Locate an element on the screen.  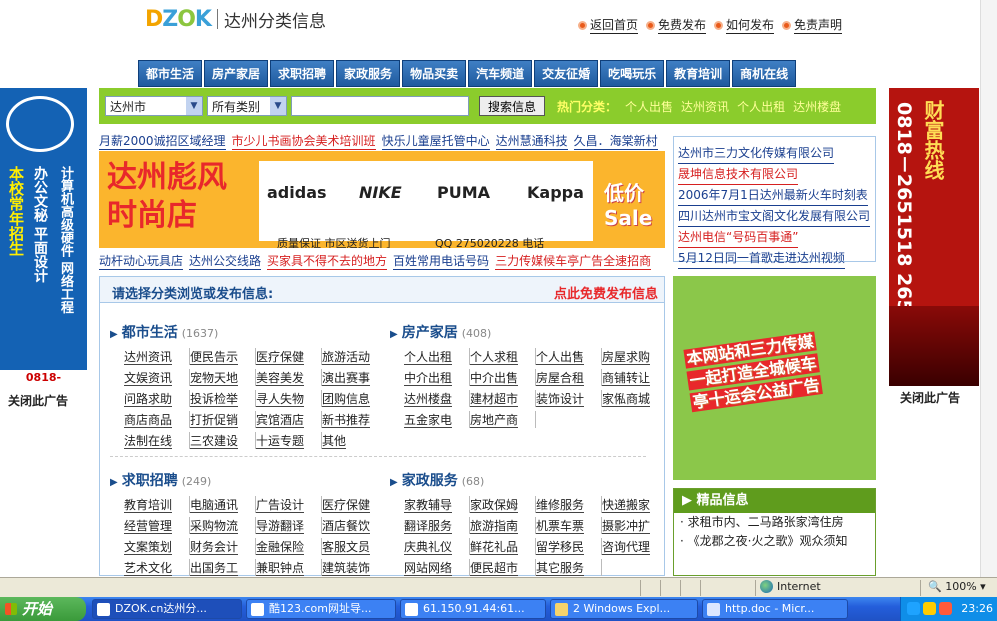
promo-link: 动杆动心玩具店 is located at coordinates (141, 261).